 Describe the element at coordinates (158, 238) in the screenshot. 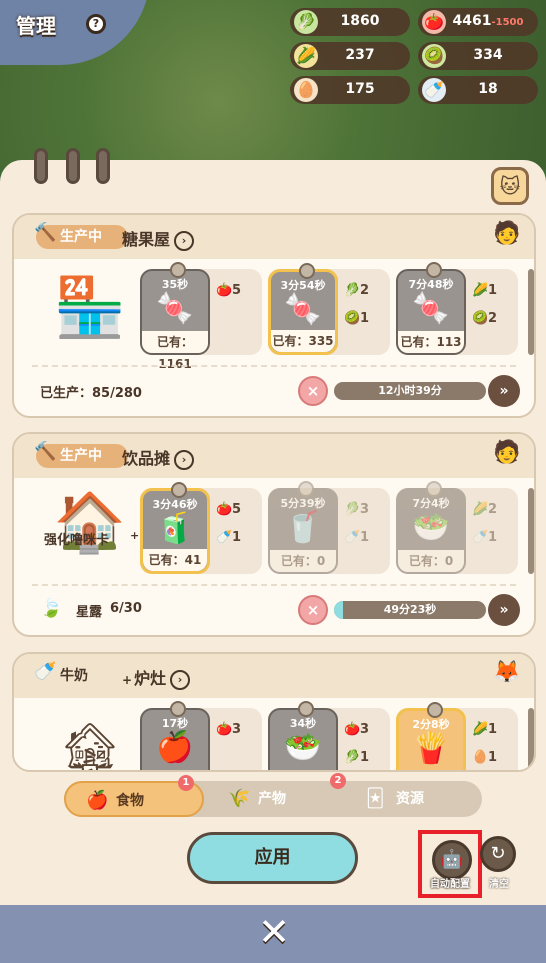

I see `building-name: 糖果屋 ›` at that location.